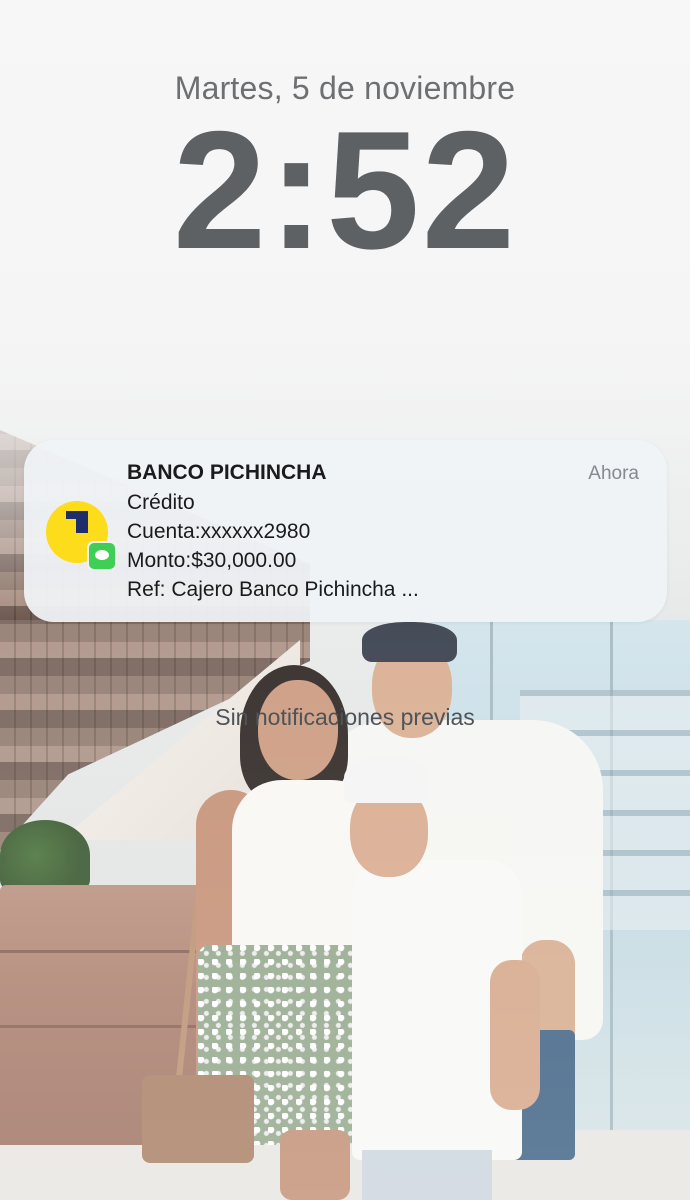  I want to click on notification-line-amount: Monto:$30,000.00, so click(212, 560).